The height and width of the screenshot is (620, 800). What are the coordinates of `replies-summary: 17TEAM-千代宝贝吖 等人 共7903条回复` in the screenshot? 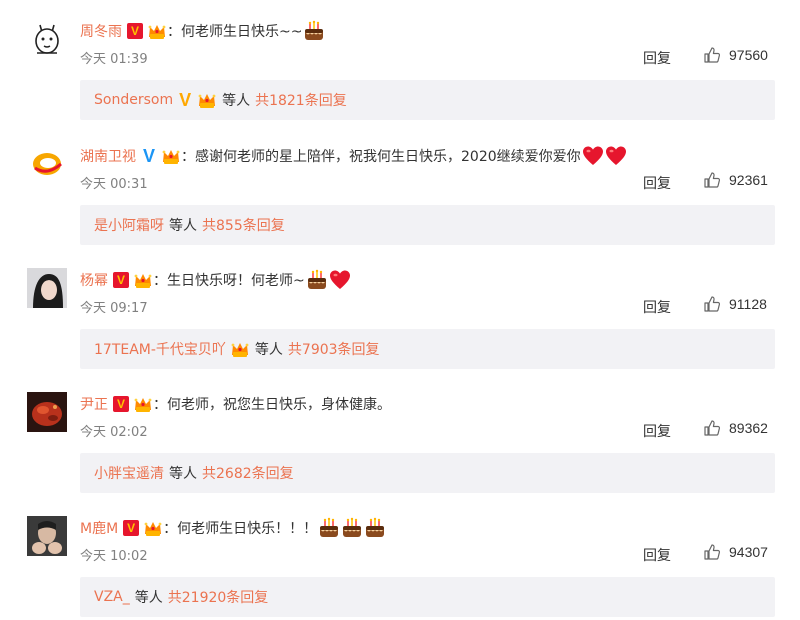 It's located at (427, 349).